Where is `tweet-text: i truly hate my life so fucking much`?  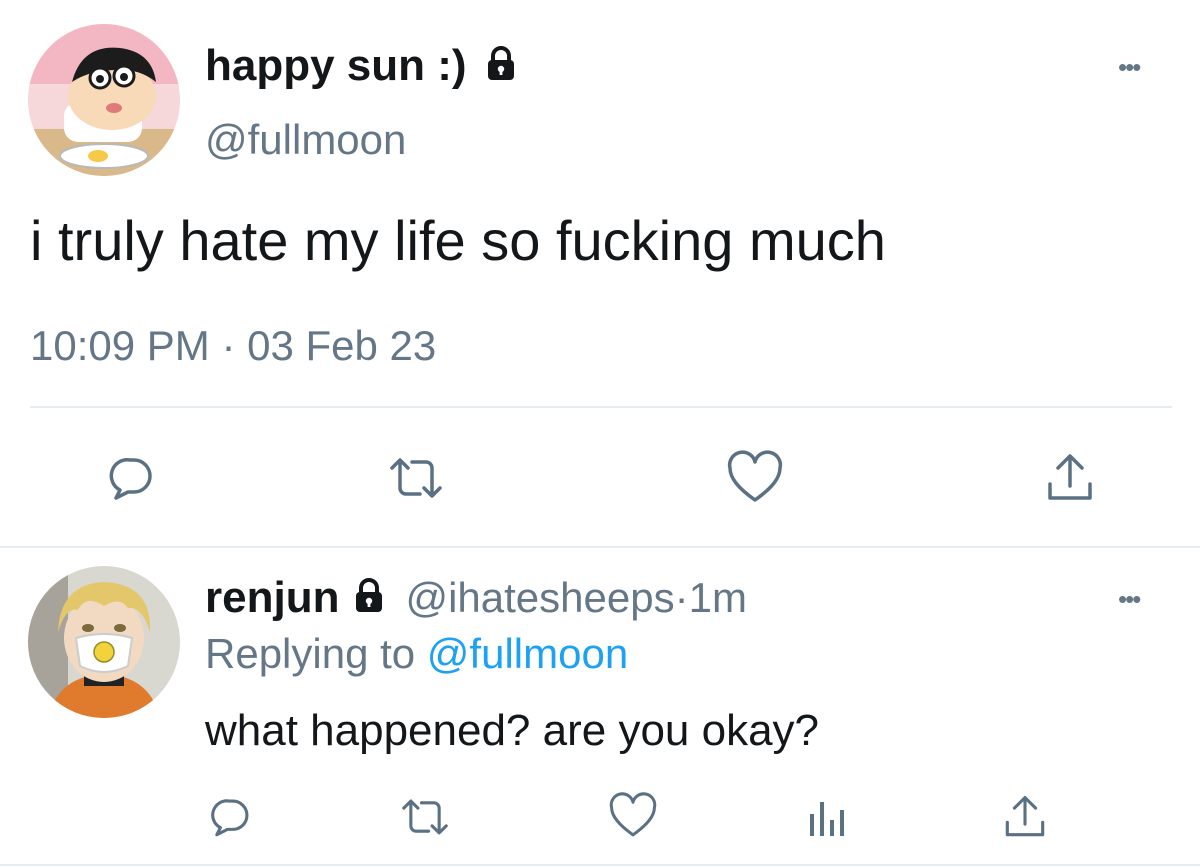 tweet-text: i truly hate my life so fucking much is located at coordinates (458, 240).